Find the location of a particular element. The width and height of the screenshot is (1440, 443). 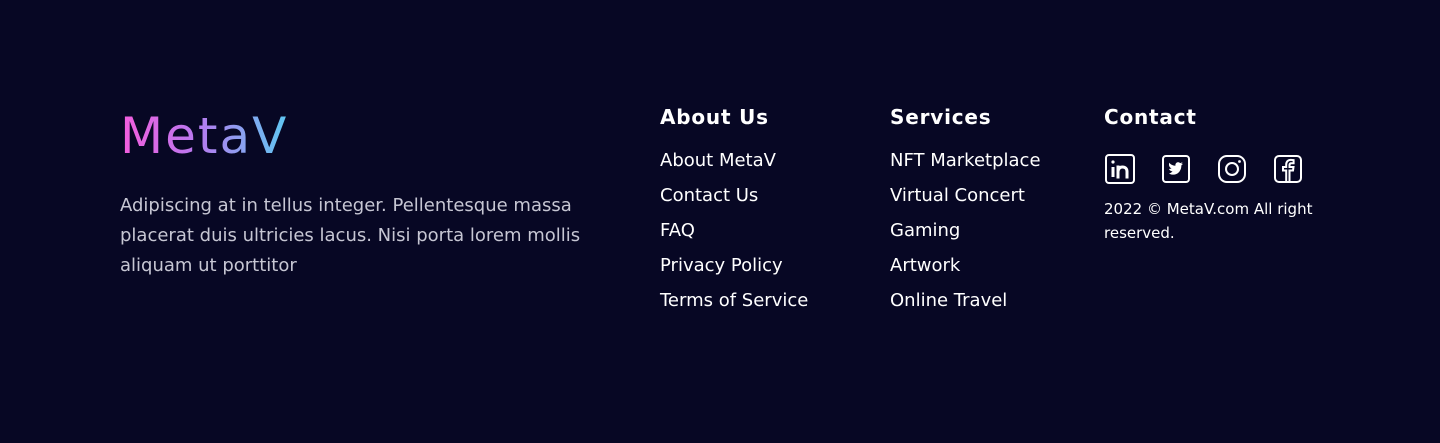

services-heading: Services is located at coordinates (941, 117).